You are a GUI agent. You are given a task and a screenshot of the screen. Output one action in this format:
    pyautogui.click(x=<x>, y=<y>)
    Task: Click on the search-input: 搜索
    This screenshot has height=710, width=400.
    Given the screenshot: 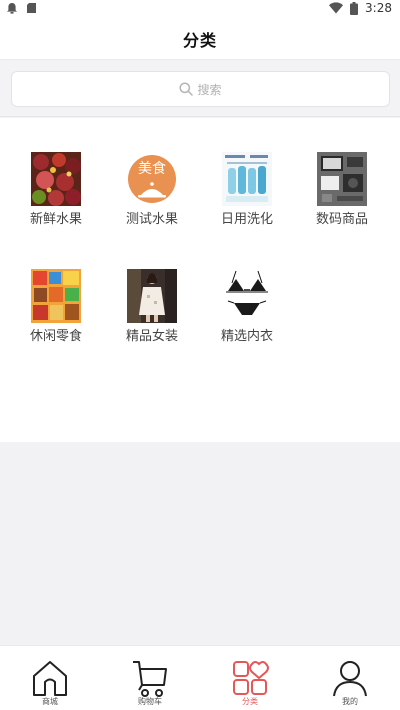 What is the action you would take?
    pyautogui.click(x=200, y=89)
    